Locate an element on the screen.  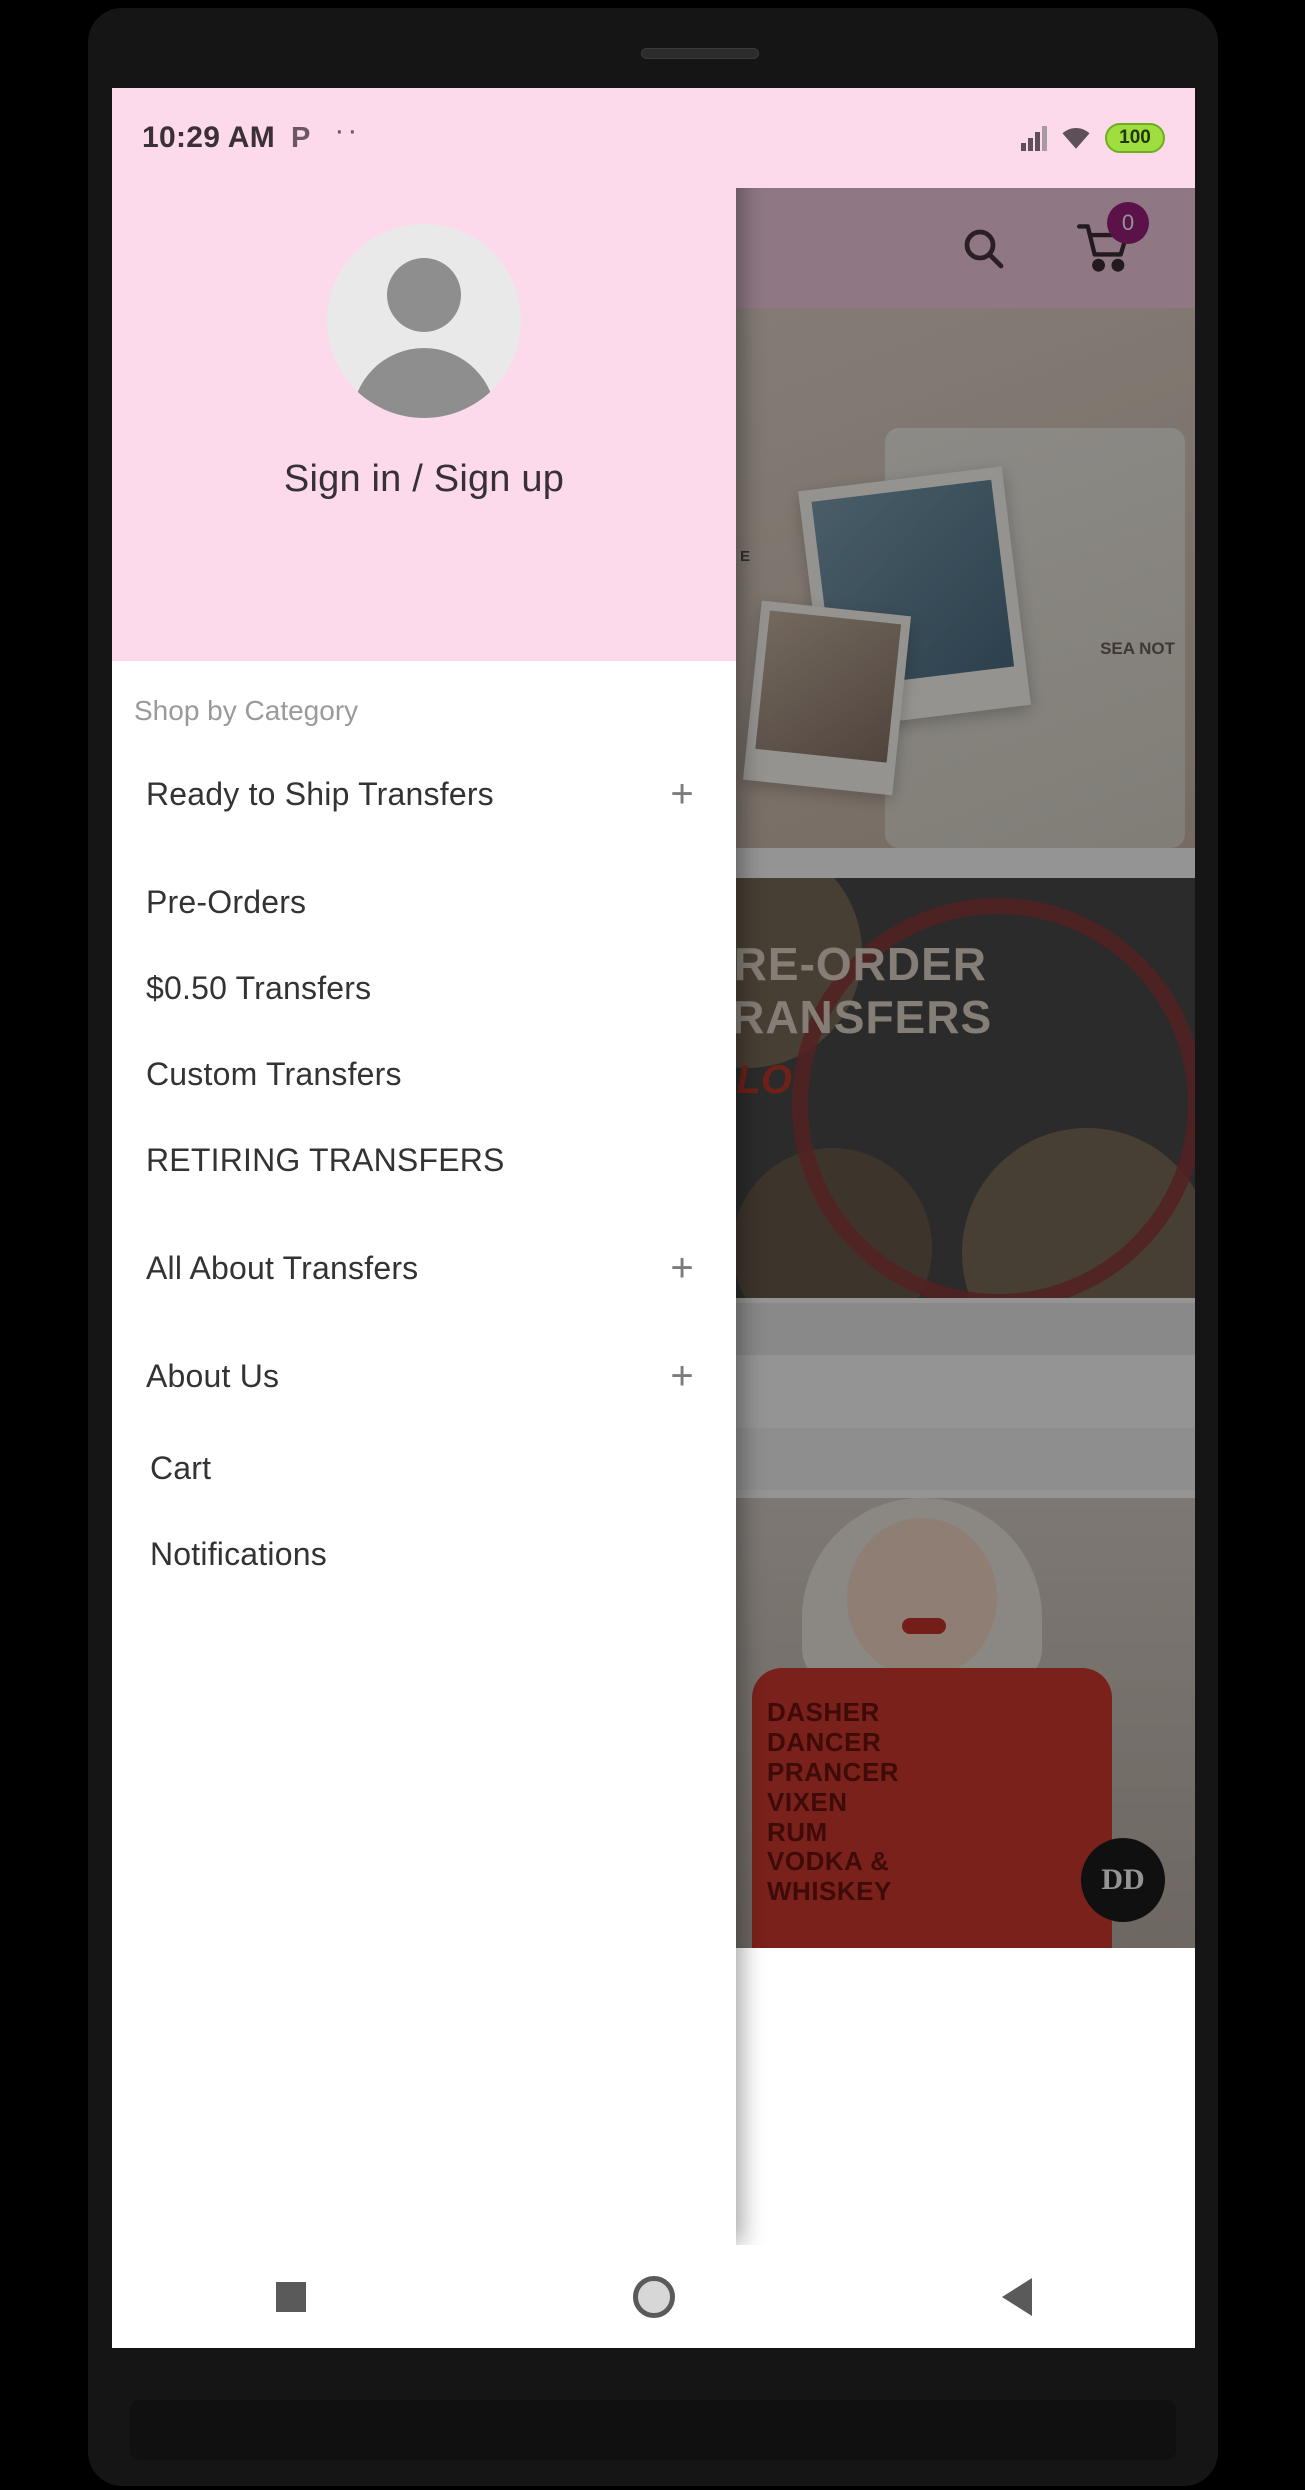
menu-item-label: RETIRING TRANSFERS is located at coordinates (325, 1159).